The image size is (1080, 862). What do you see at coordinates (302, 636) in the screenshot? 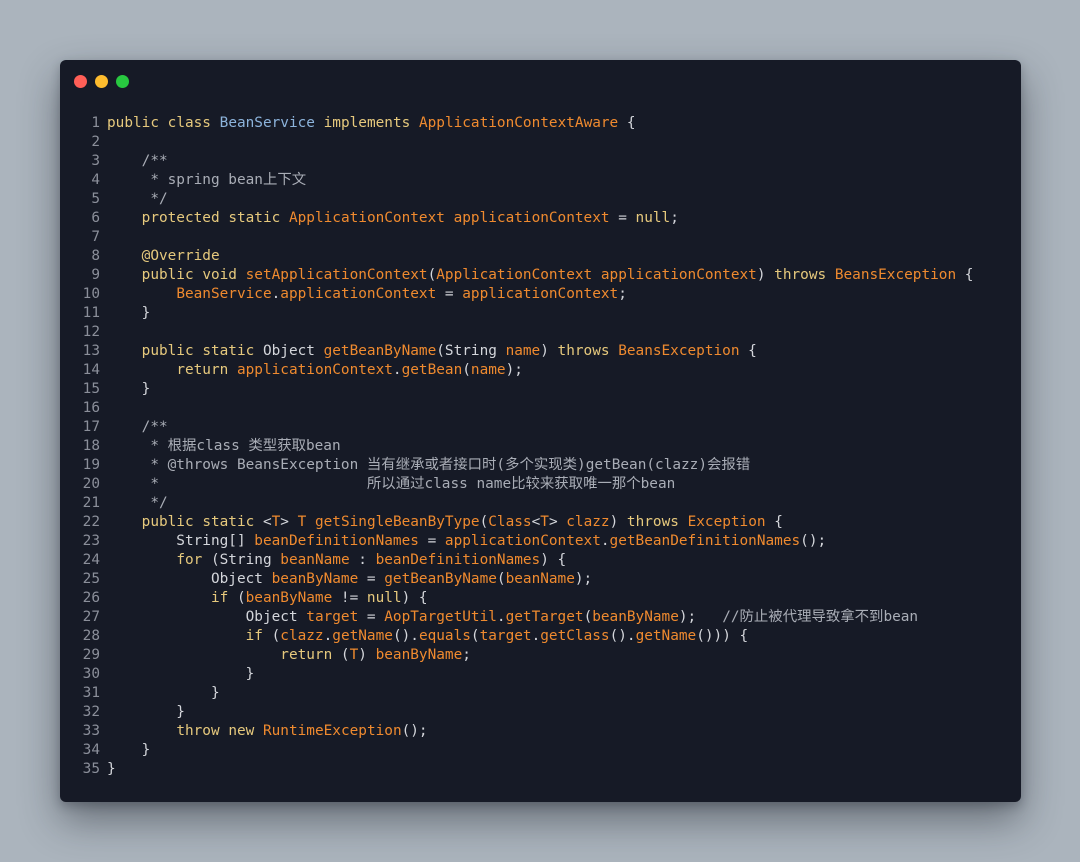
I see `code-token: clazz` at bounding box center [302, 636].